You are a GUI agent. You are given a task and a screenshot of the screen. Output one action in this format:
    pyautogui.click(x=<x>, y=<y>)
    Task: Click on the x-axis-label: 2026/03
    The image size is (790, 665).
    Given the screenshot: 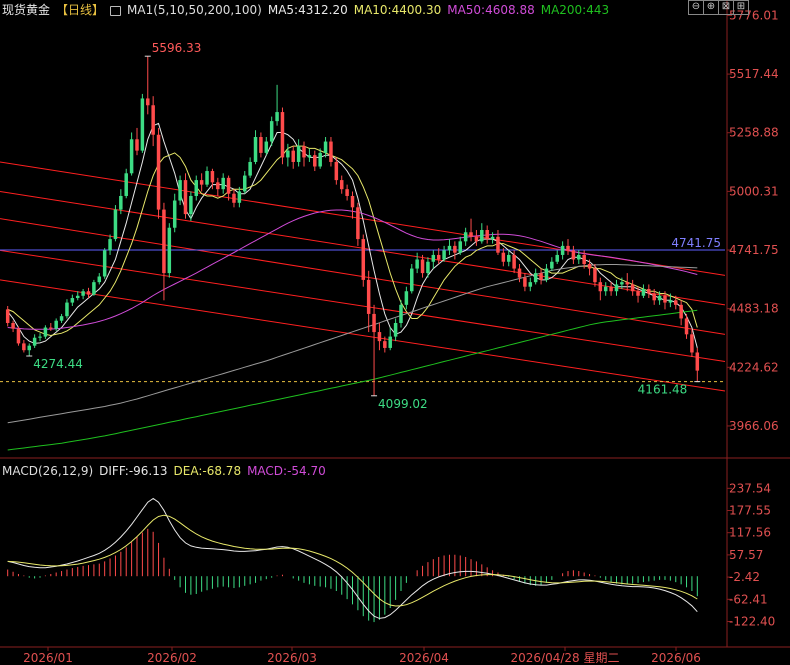 What is the action you would take?
    pyautogui.click(x=292, y=658)
    